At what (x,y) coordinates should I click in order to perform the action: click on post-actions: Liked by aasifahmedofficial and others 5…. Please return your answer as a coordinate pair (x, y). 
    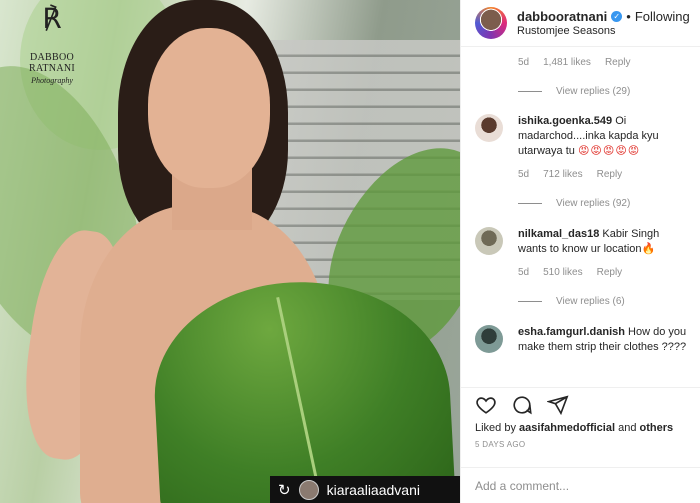
    Looking at the image, I should click on (580, 418).